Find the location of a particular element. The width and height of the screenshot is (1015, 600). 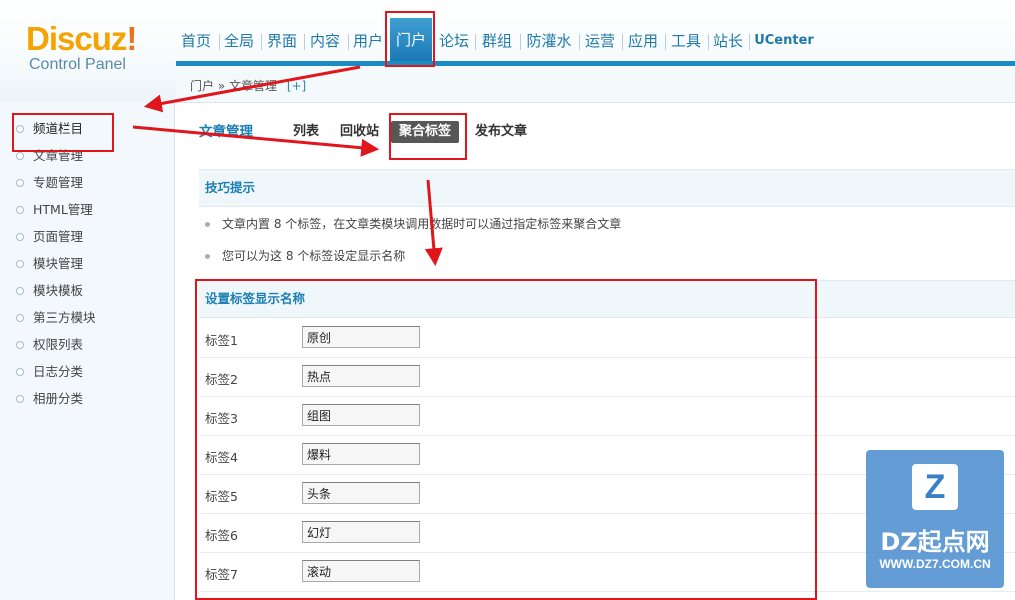

watermark: Z DZ起点网 WWW.DZ7.COM.CN is located at coordinates (935, 519).